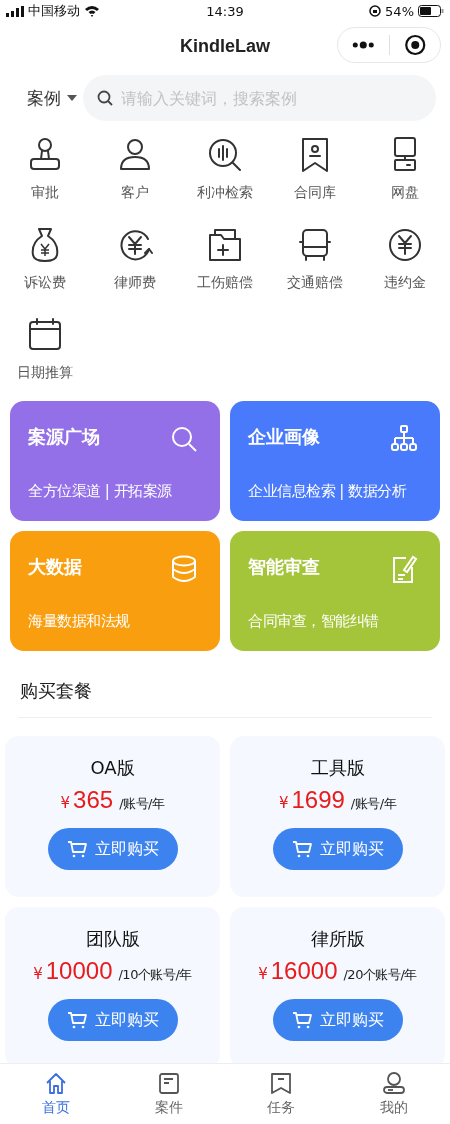  I want to click on carrier-name: 中国移动, so click(54, 11).